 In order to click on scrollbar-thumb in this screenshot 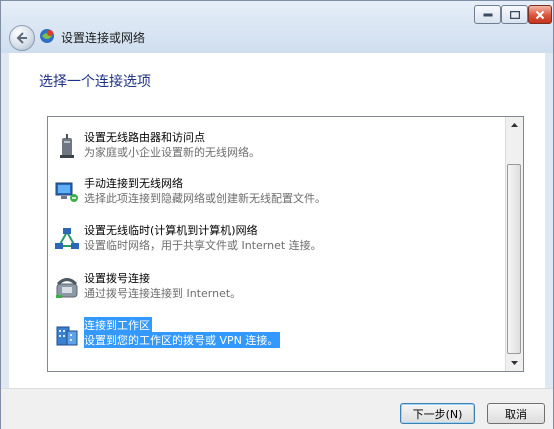, I will do `click(514, 259)`.